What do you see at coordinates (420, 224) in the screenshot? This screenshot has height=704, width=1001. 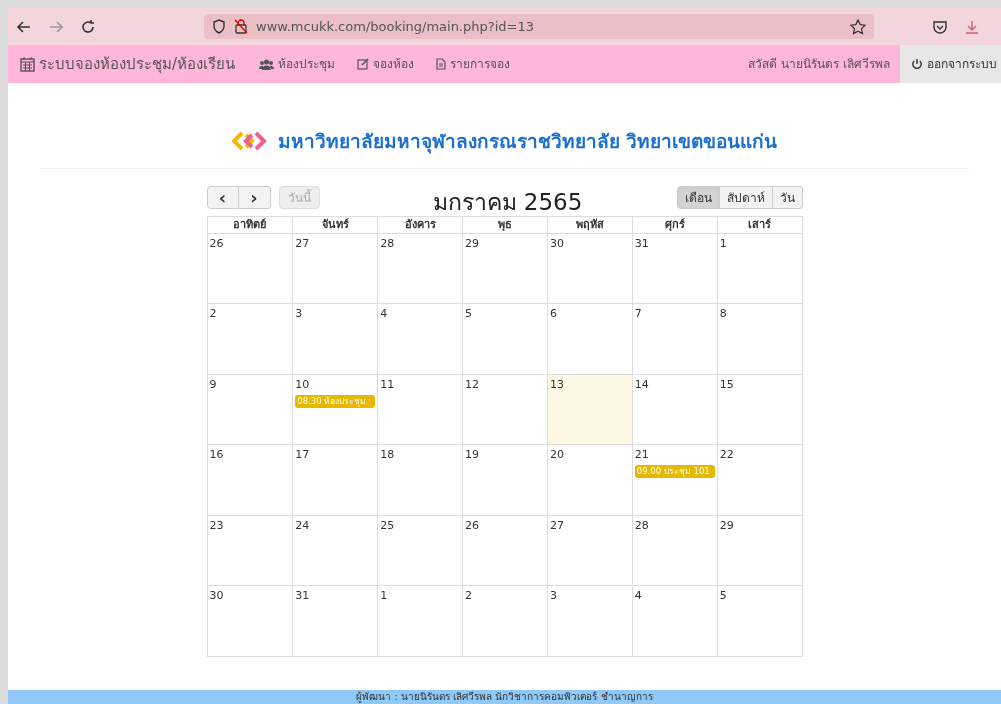 I see `weekday-header: อังคาร` at bounding box center [420, 224].